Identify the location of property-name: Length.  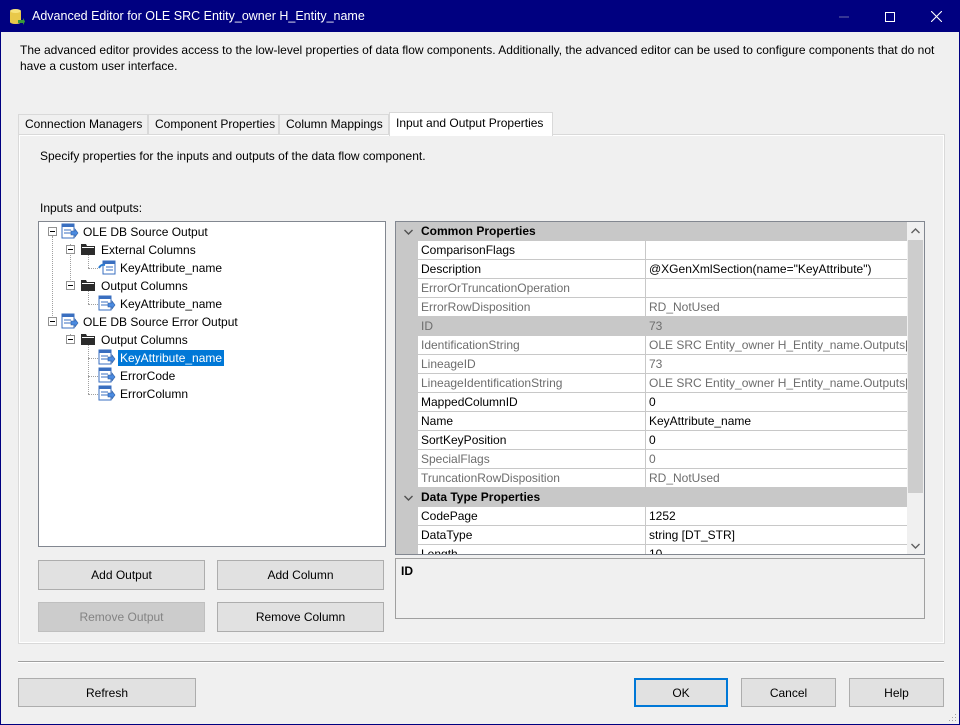
(532, 549).